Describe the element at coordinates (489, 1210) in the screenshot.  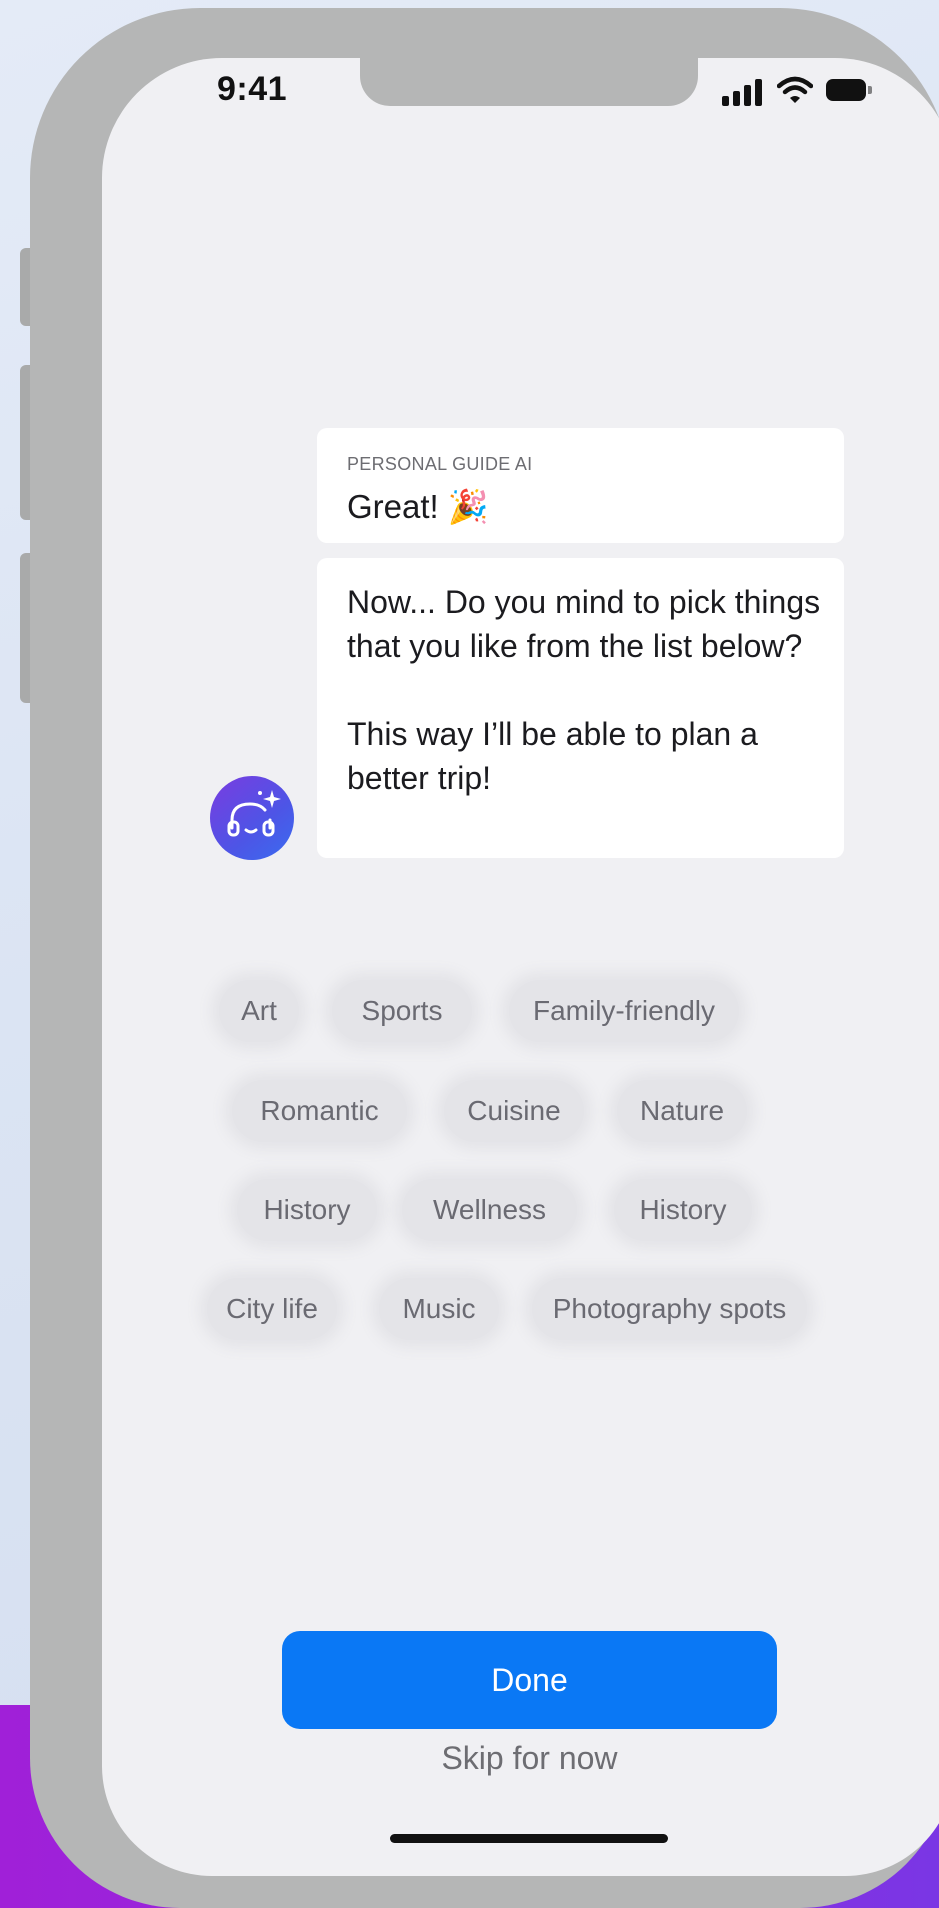
I see `interest-chip-wellness: Wellness` at that location.